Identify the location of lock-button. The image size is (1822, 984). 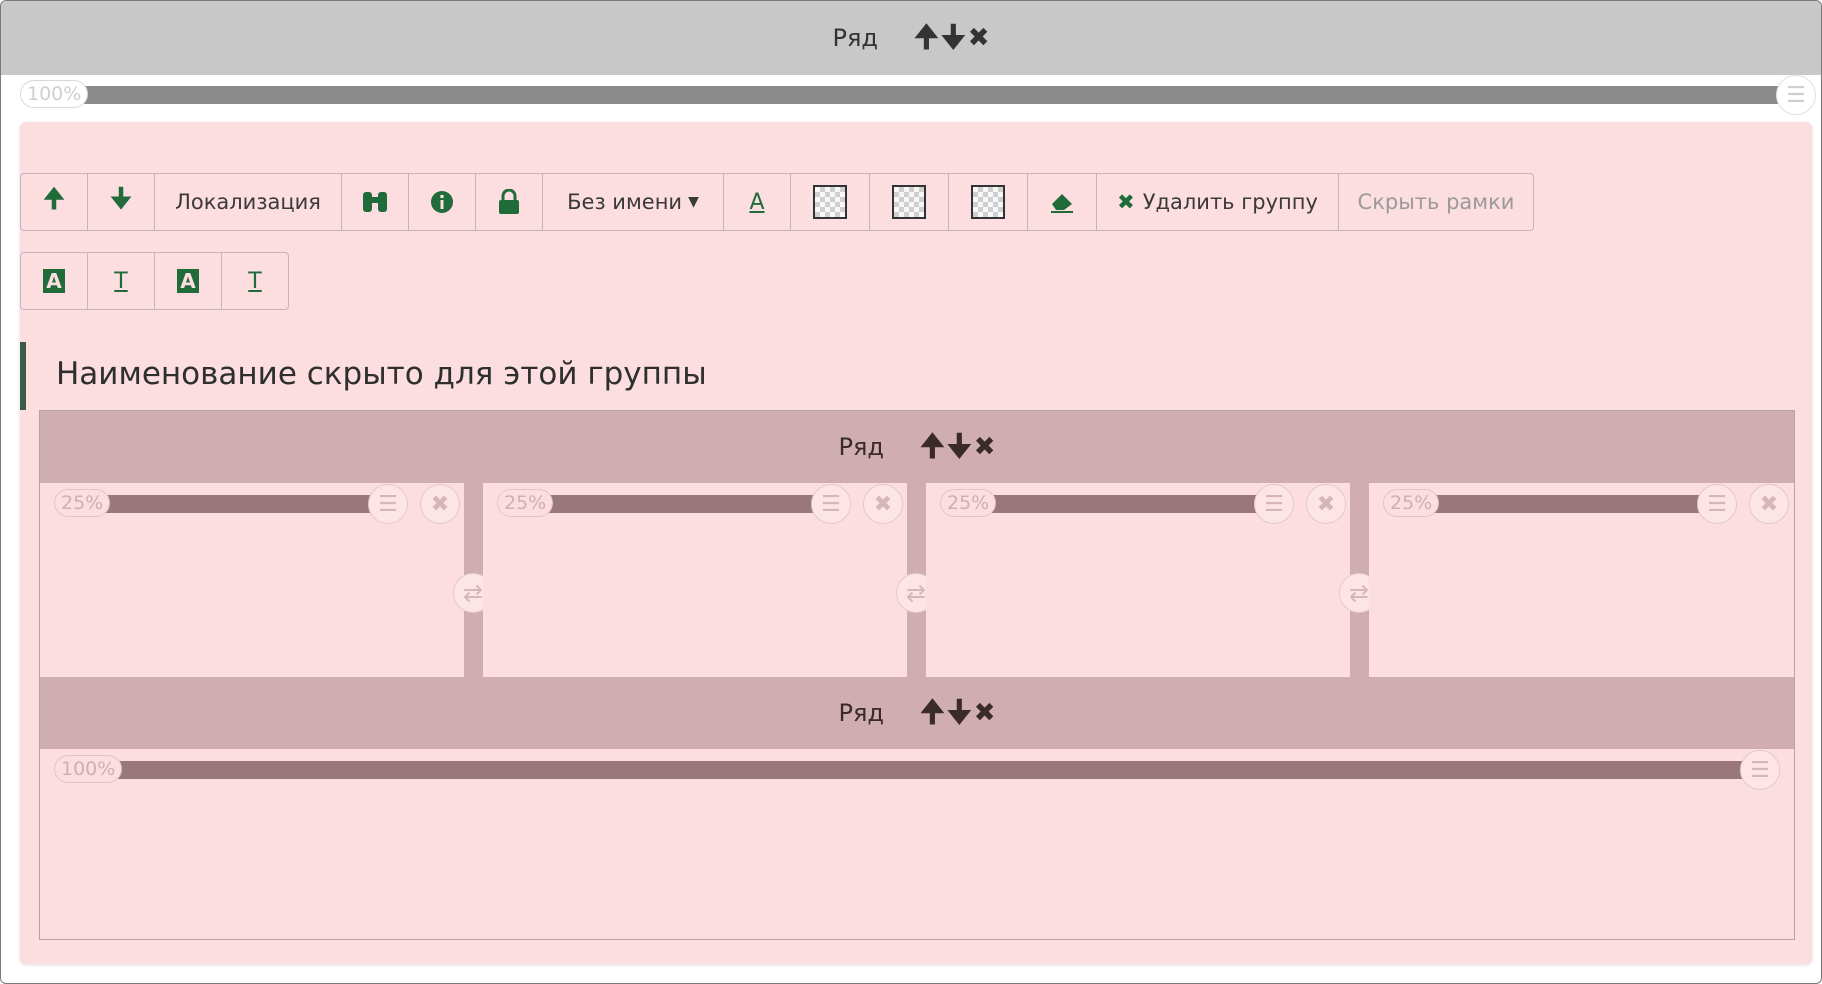
(509, 202).